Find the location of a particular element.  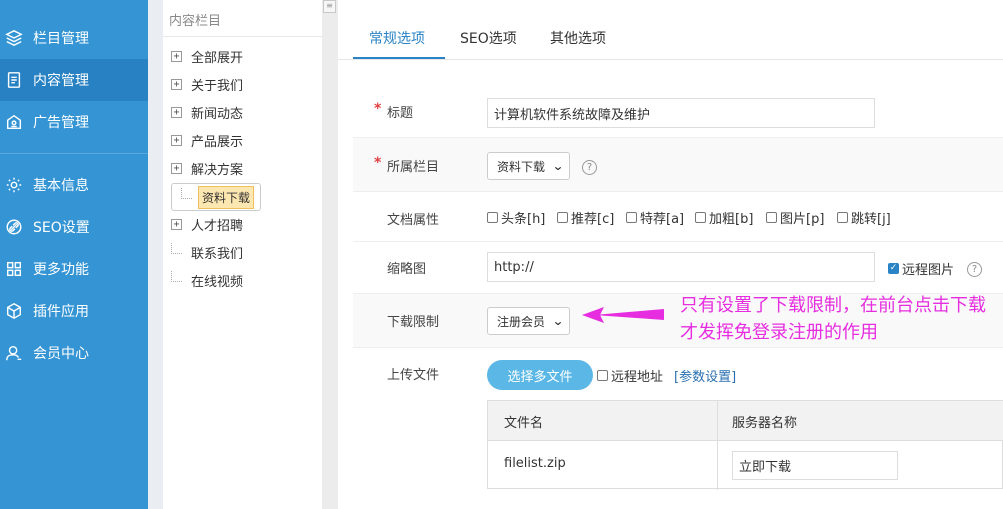

sidebar-item-label: 基本信息 is located at coordinates (61, 186).